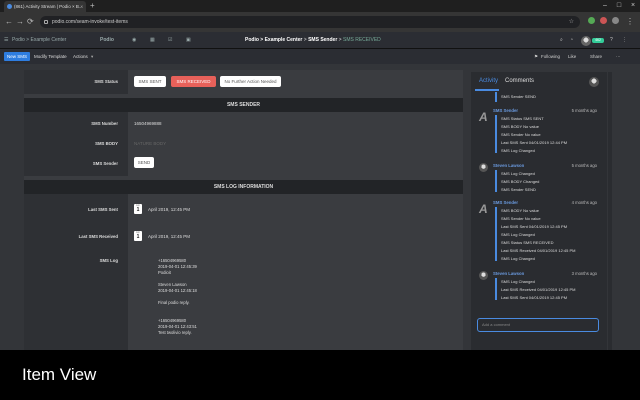 The height and width of the screenshot is (400, 640). Describe the element at coordinates (539, 82) in the screenshot. I see `sidebar-tabs: Activity Comments` at that location.